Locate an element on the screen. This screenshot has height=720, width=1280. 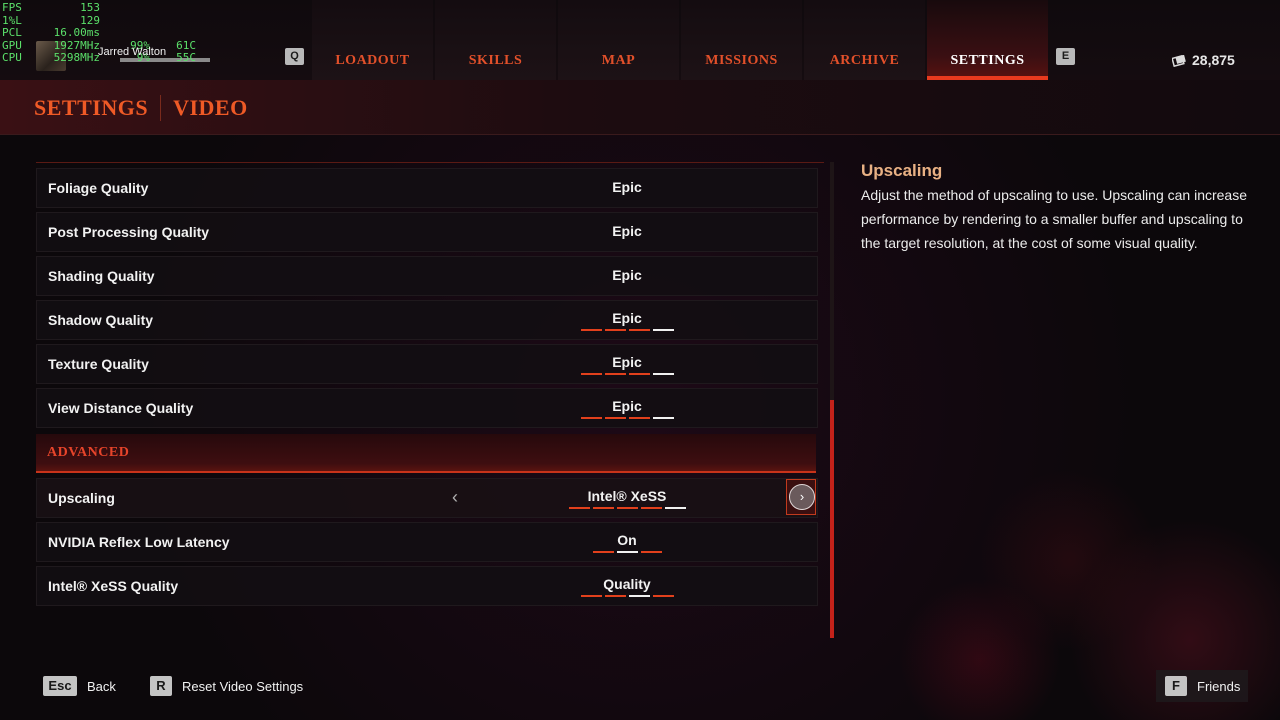
chevron-right-icon: › is located at coordinates (802, 497).